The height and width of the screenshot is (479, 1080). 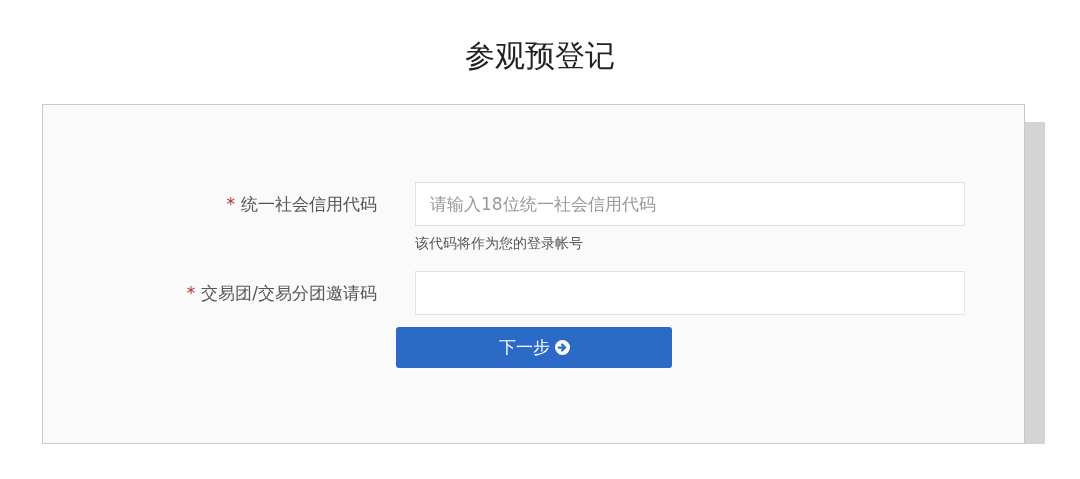 What do you see at coordinates (309, 204) in the screenshot?
I see `field-label: 统一社会信用代码` at bounding box center [309, 204].